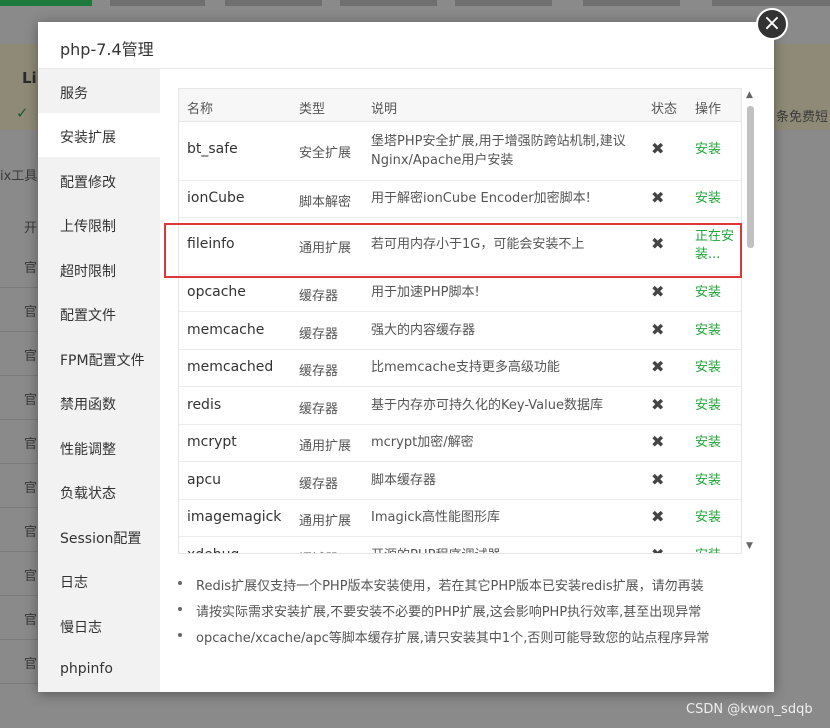  Describe the element at coordinates (99, 491) in the screenshot. I see `sidebar-item-load-status: 负载状态` at that location.